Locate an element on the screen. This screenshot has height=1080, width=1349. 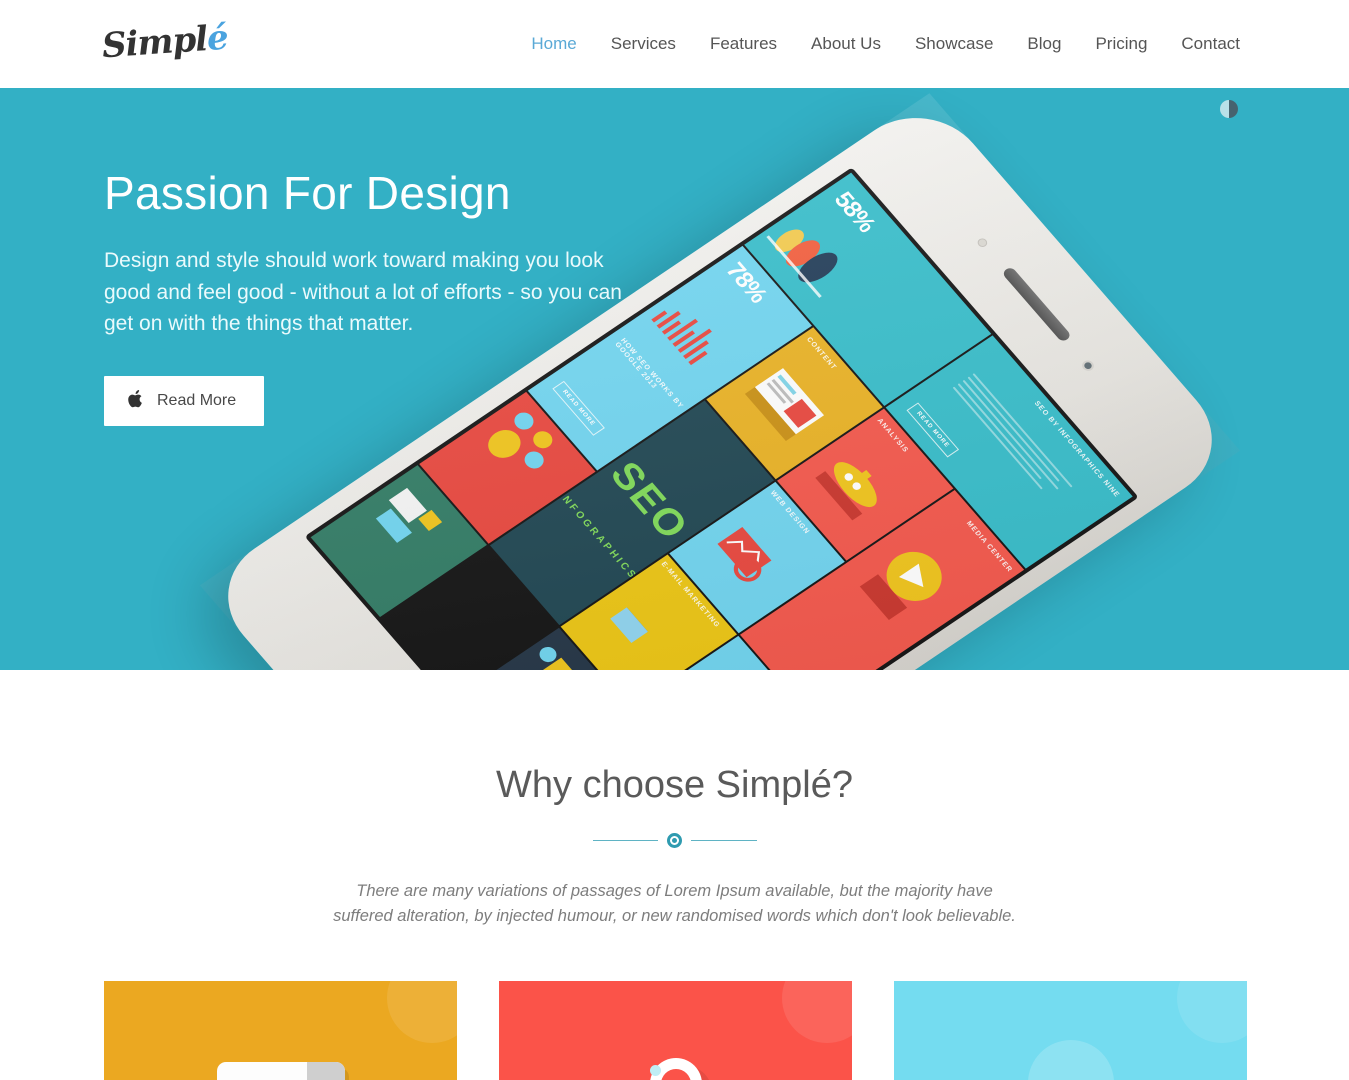
nav-item-showcase: Showcase is located at coordinates (954, 44).